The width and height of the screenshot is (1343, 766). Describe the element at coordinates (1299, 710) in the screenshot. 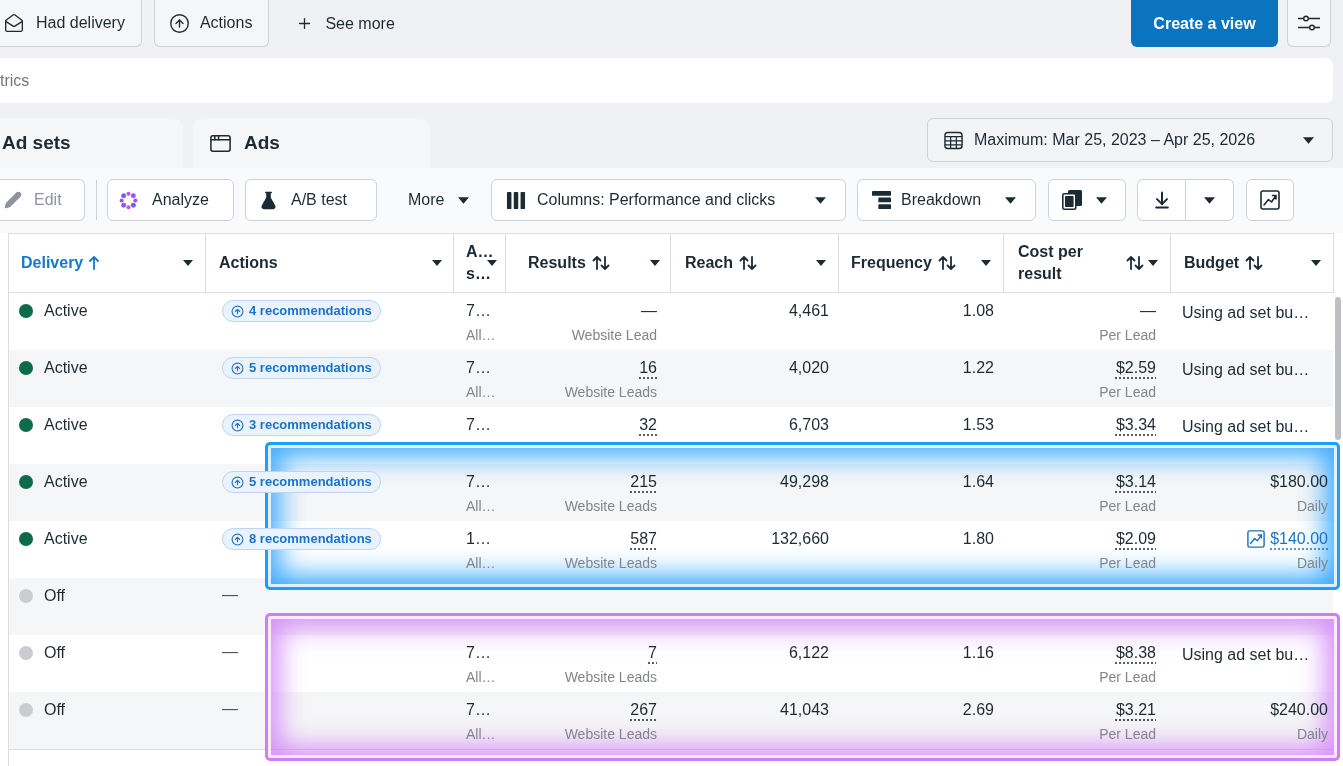

I see `budget-amount: $240.00` at that location.